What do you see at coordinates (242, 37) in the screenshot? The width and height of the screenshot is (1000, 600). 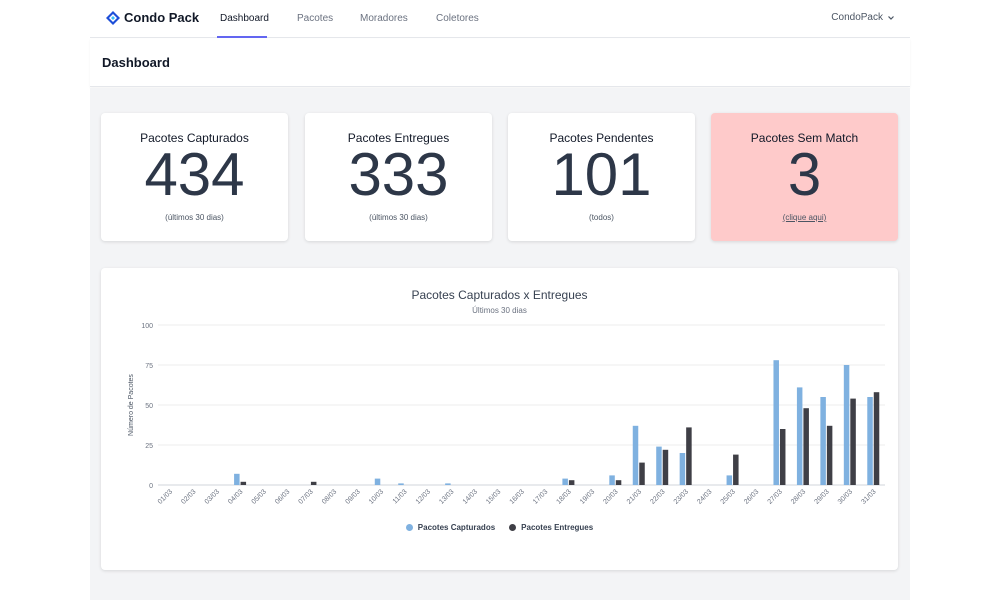 I see `active-nav-indicator` at bounding box center [242, 37].